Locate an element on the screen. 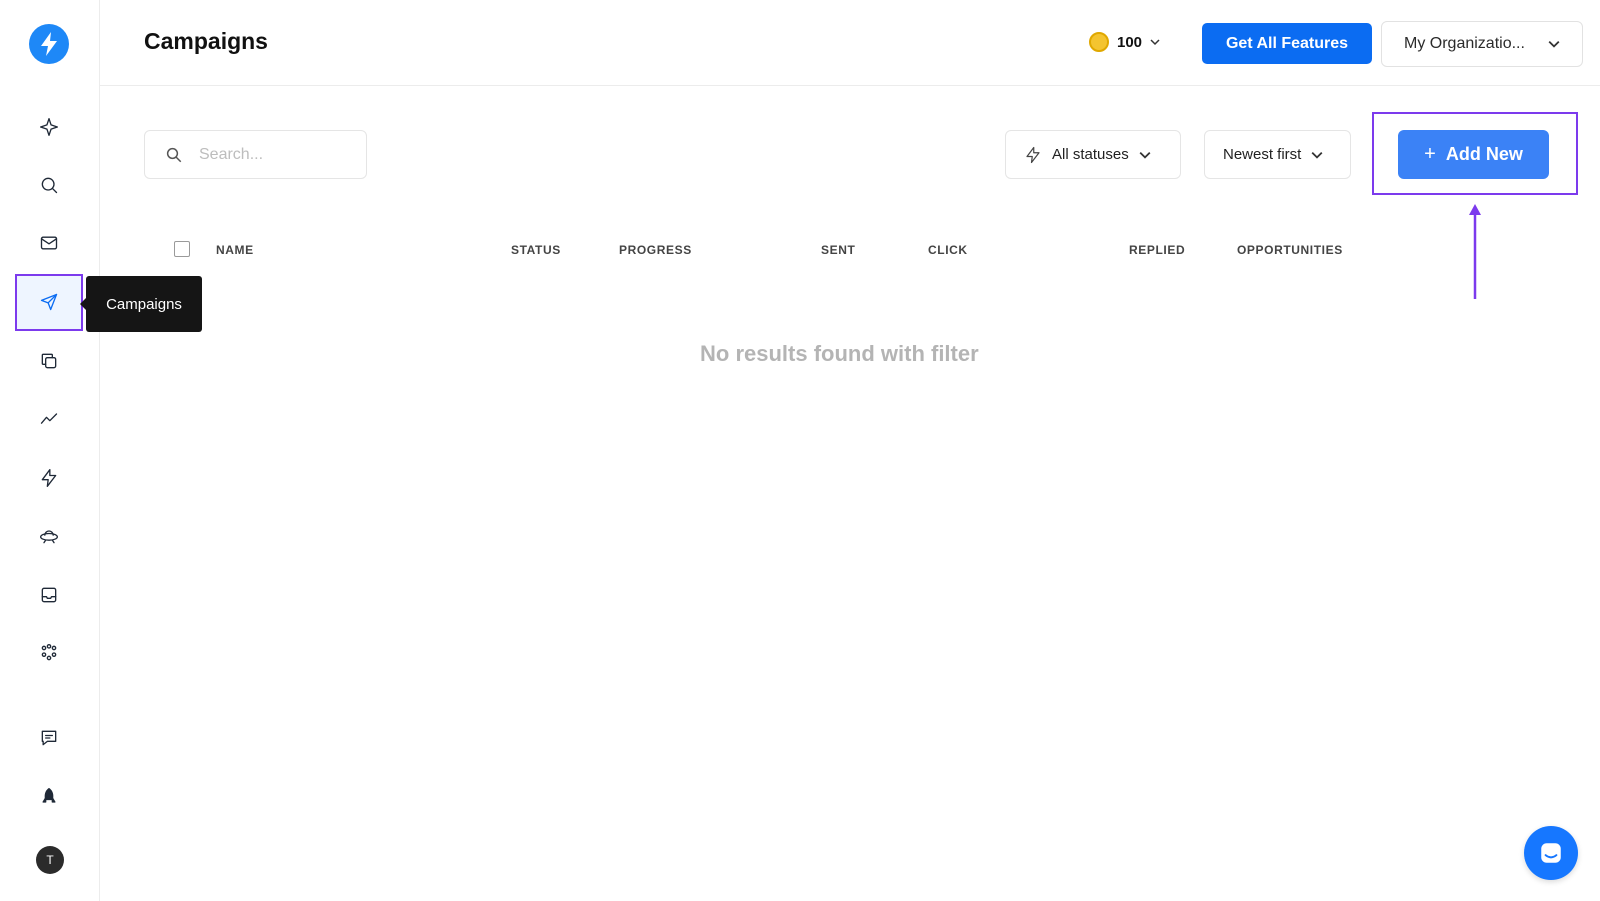 The image size is (1600, 901). column-header-sent: SENT is located at coordinates (838, 250).